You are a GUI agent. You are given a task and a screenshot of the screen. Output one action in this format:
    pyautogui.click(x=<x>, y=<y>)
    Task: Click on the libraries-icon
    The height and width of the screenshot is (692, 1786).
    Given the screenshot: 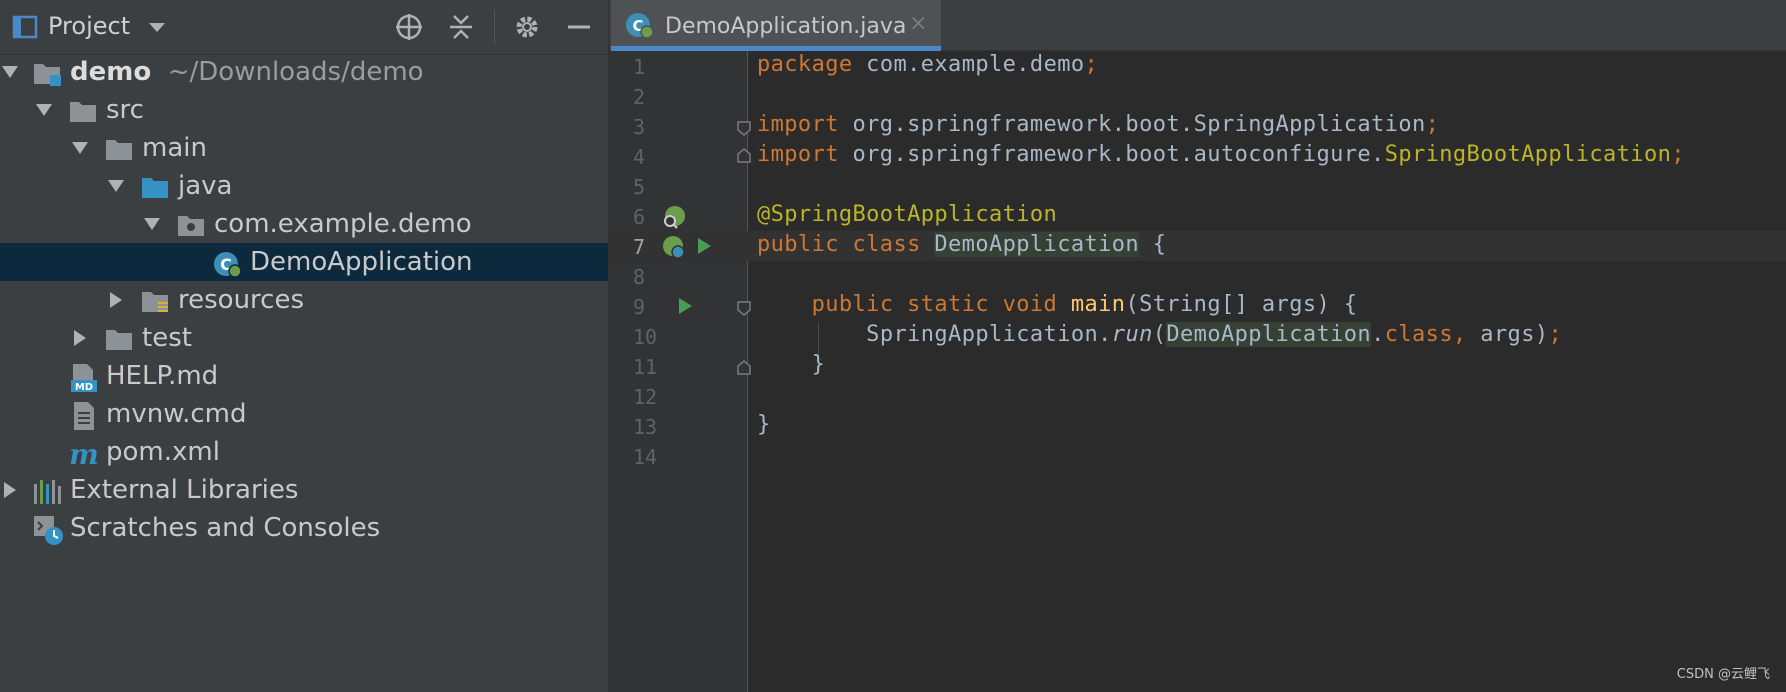 What is the action you would take?
    pyautogui.click(x=47, y=490)
    